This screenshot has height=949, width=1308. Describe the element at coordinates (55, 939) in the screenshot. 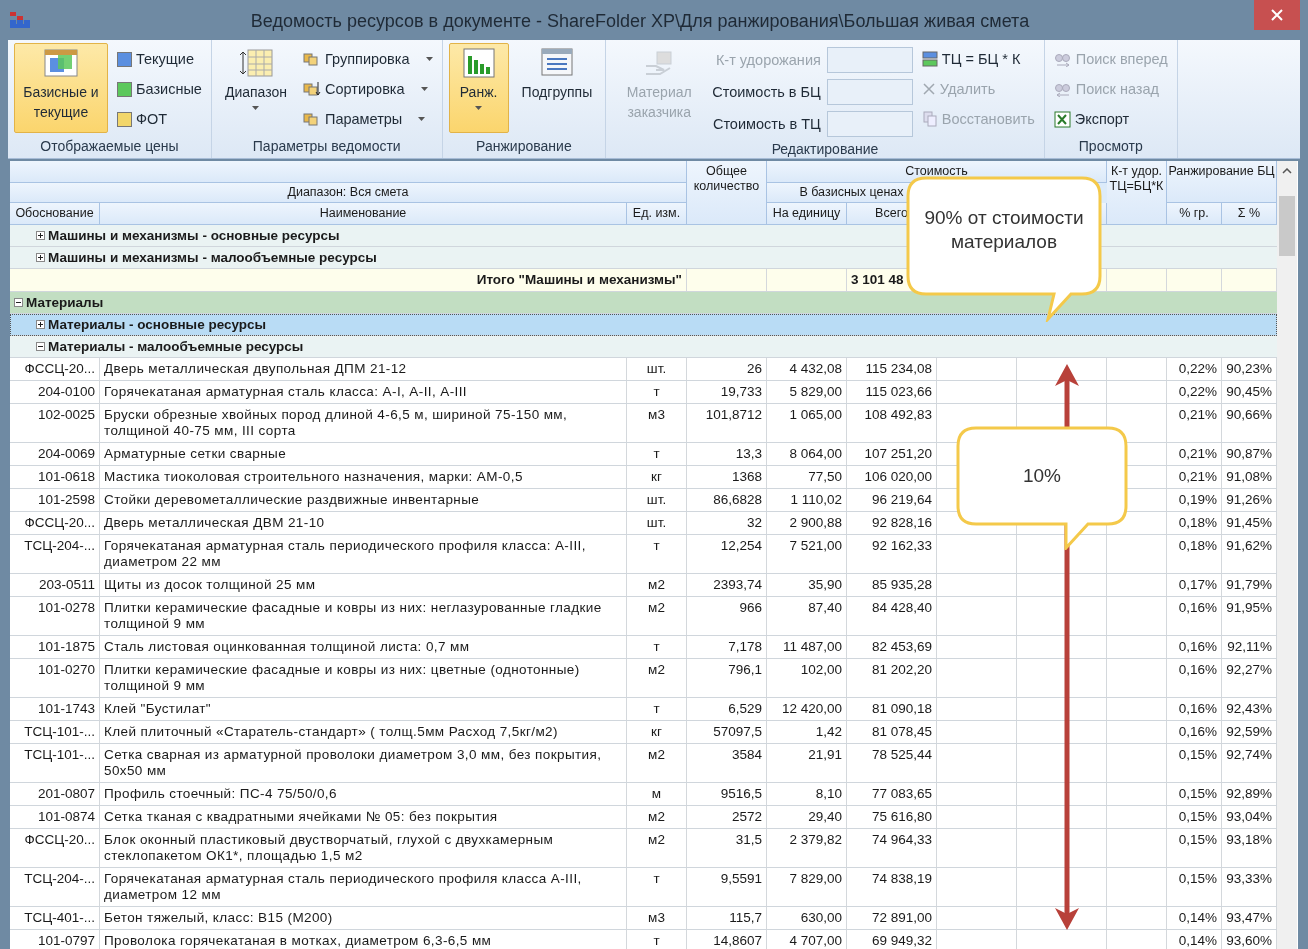

I see `table-cell: 101-0797` at that location.